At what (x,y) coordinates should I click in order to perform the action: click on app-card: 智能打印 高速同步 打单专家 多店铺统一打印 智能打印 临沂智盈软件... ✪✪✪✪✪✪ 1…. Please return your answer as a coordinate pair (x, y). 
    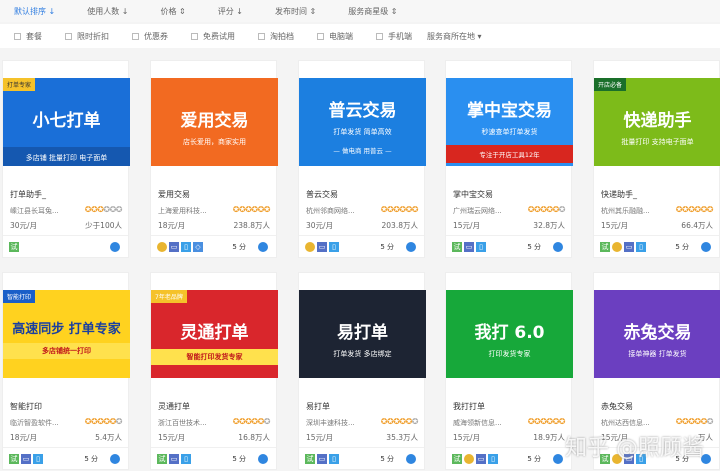
    Looking at the image, I should click on (66, 371).